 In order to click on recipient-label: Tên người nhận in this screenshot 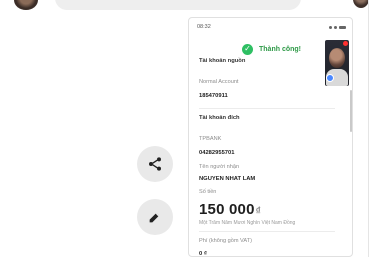, I will do `click(219, 167)`.